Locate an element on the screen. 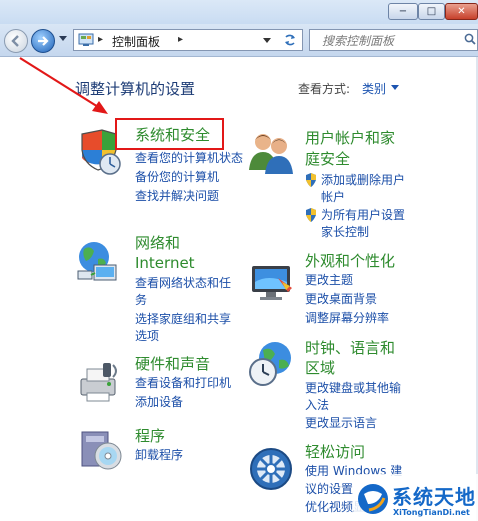  maximize-button: □ is located at coordinates (431, 11).